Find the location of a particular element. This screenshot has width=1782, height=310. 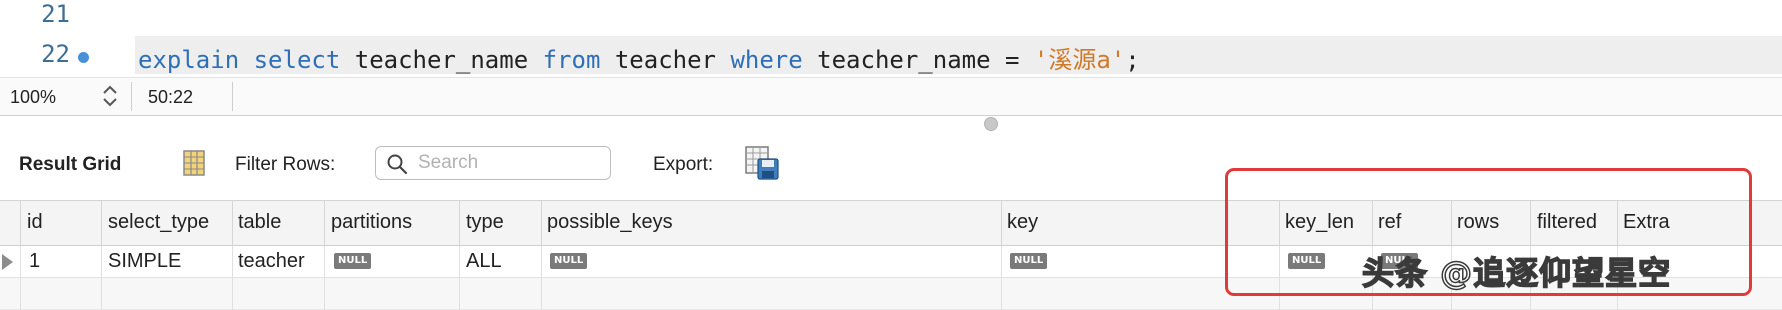

export-icon is located at coordinates (762, 163).